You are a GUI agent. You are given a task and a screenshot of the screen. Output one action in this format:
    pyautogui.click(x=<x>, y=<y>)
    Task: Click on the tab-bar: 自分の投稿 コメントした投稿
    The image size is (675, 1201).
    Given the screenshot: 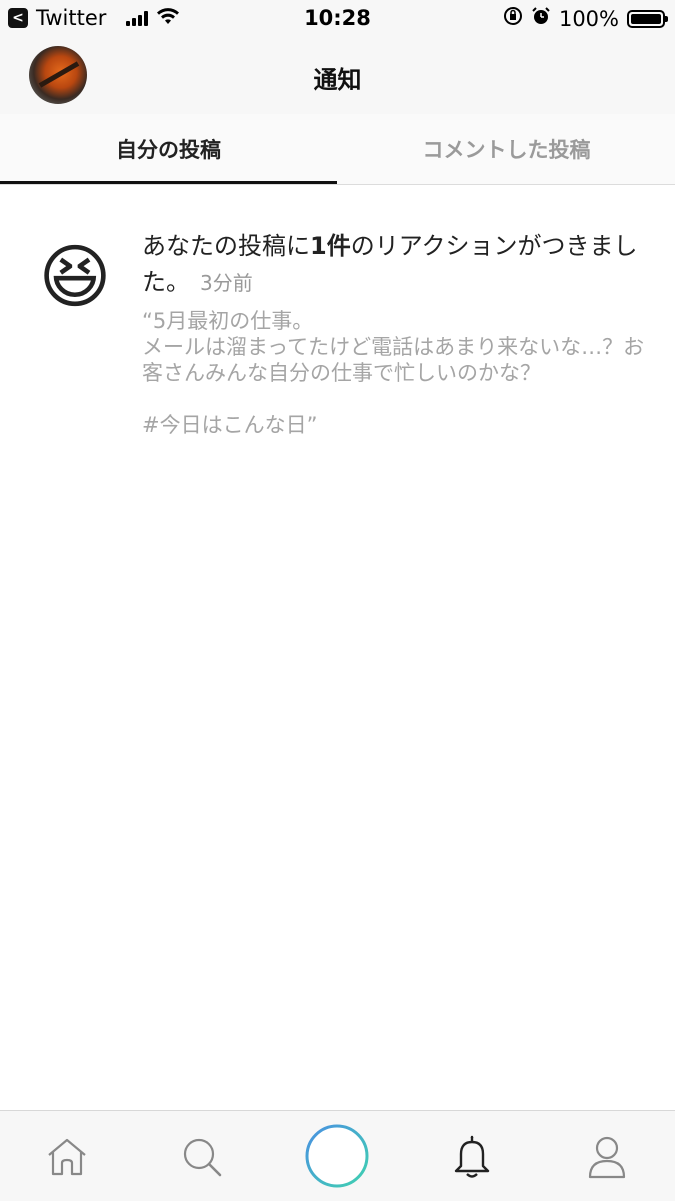 What is the action you would take?
    pyautogui.click(x=337, y=149)
    